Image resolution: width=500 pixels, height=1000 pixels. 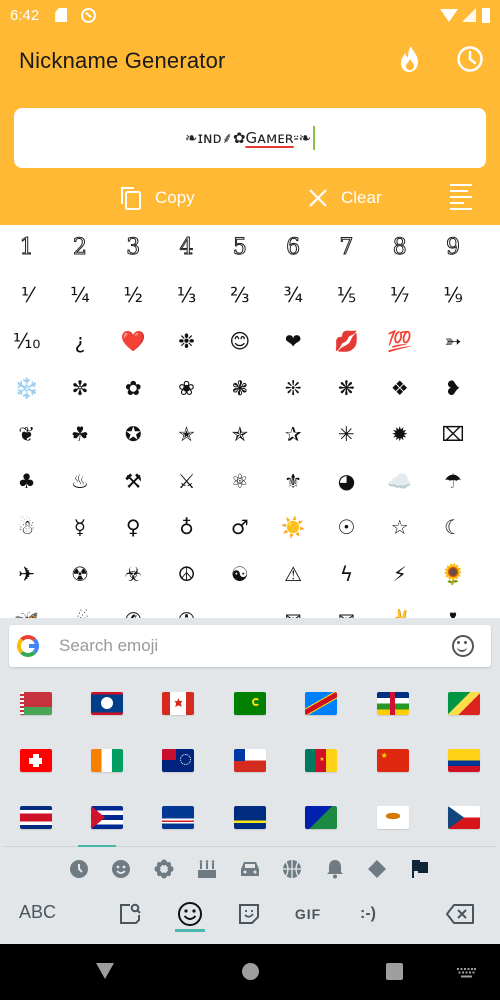 What do you see at coordinates (452, 295) in the screenshot?
I see `symbol-cell: ⅑` at bounding box center [452, 295].